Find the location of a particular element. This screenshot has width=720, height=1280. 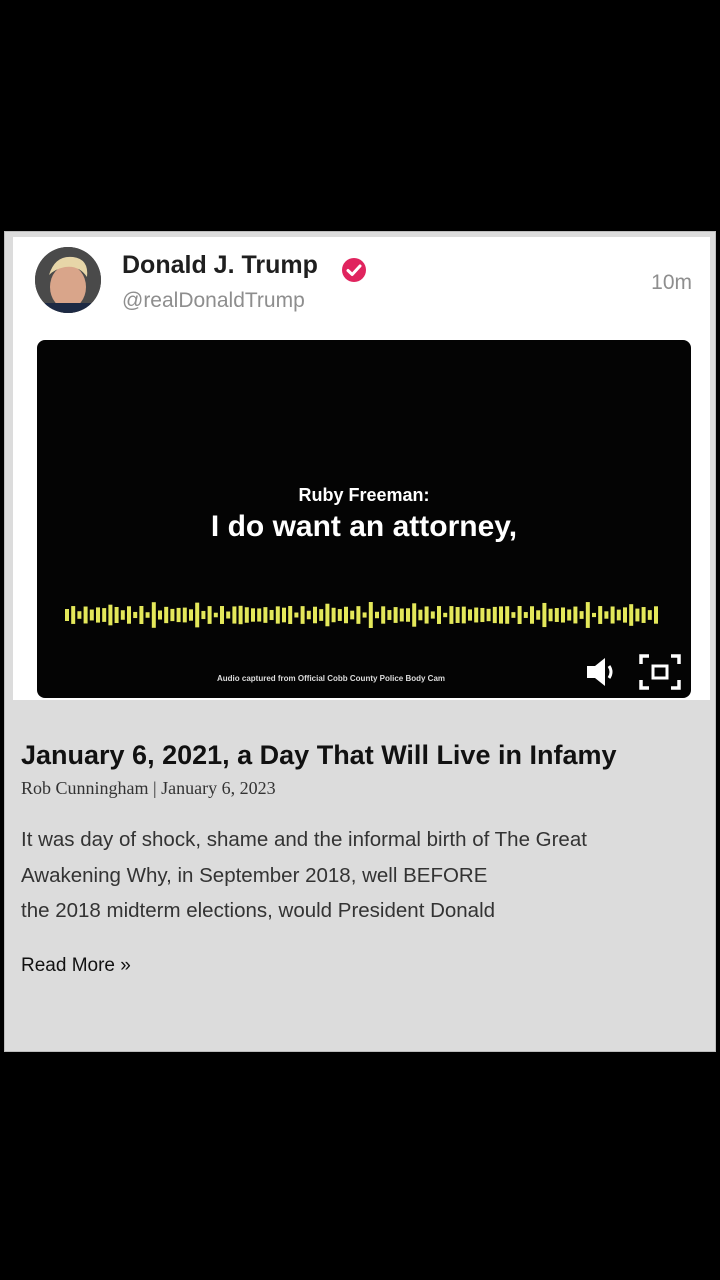

author-name: Donald J. Trump is located at coordinates (220, 265).